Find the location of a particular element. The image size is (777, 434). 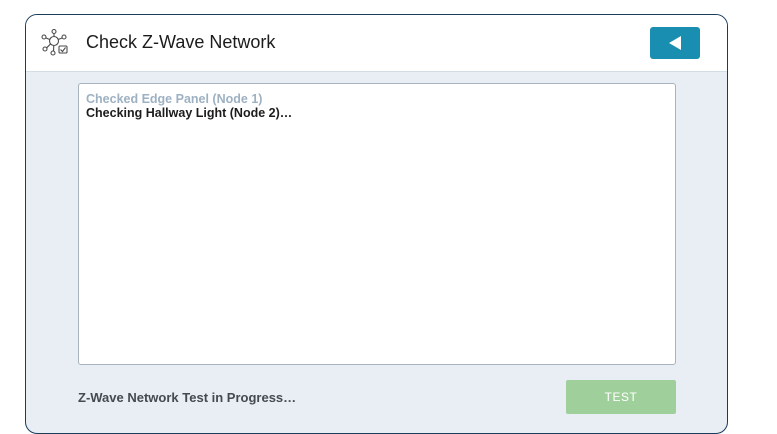

page-title: Check Z-Wave Network is located at coordinates (180, 42).